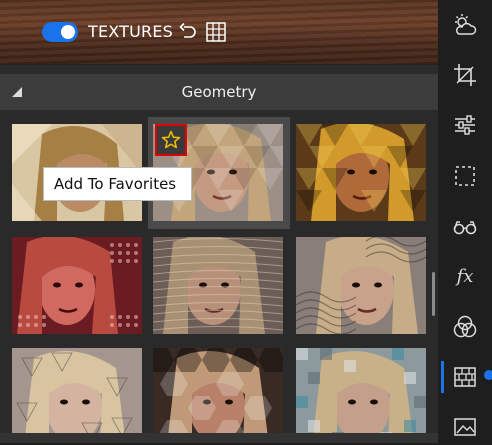  Describe the element at coordinates (60, 32) in the screenshot. I see `textures-toggle` at that location.